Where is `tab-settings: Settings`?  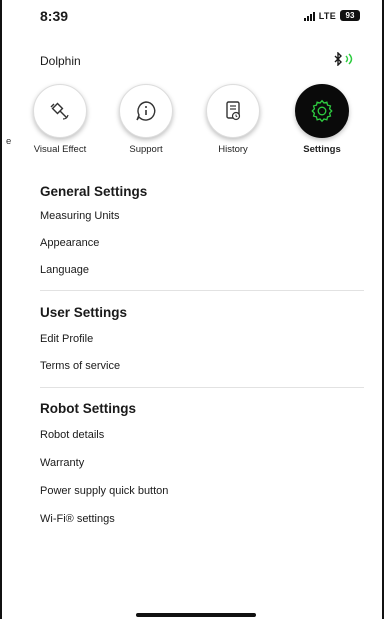 tab-settings: Settings is located at coordinates (322, 119).